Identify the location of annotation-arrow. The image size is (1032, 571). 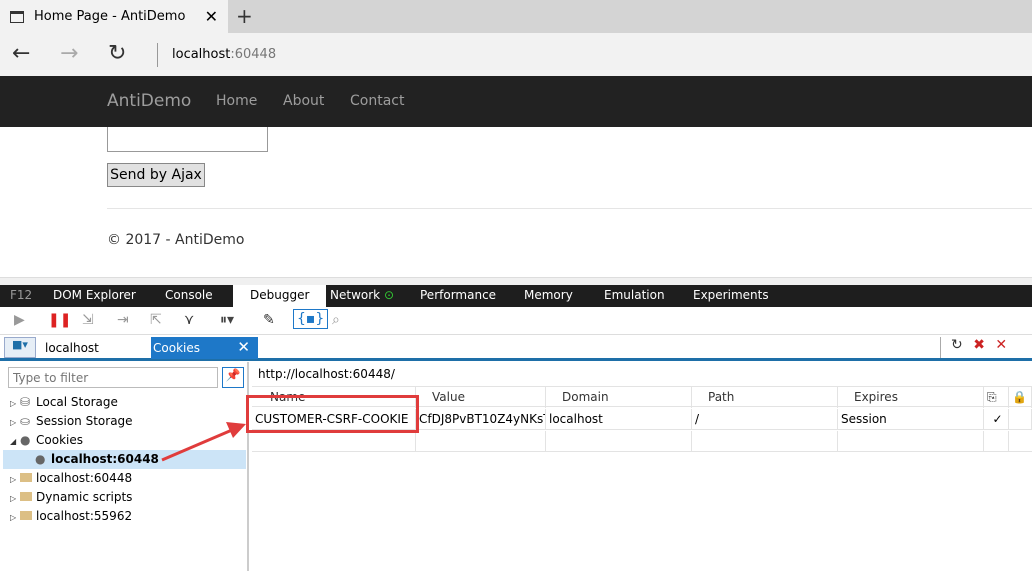
(203, 442).